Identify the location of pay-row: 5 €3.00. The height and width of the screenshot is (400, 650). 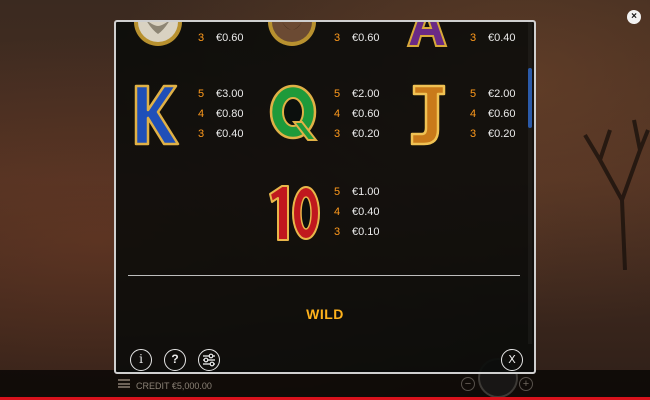
(221, 94).